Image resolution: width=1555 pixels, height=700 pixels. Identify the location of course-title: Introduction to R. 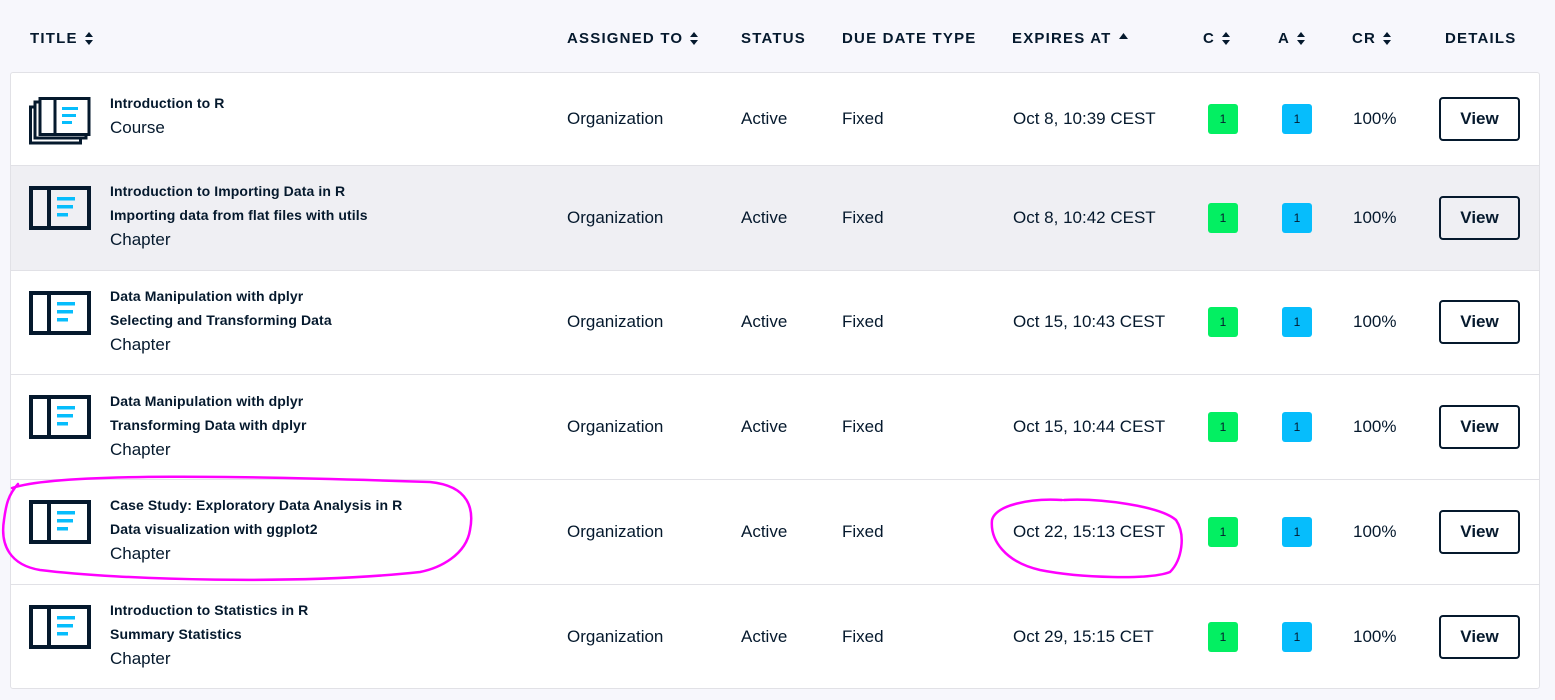
(167, 103).